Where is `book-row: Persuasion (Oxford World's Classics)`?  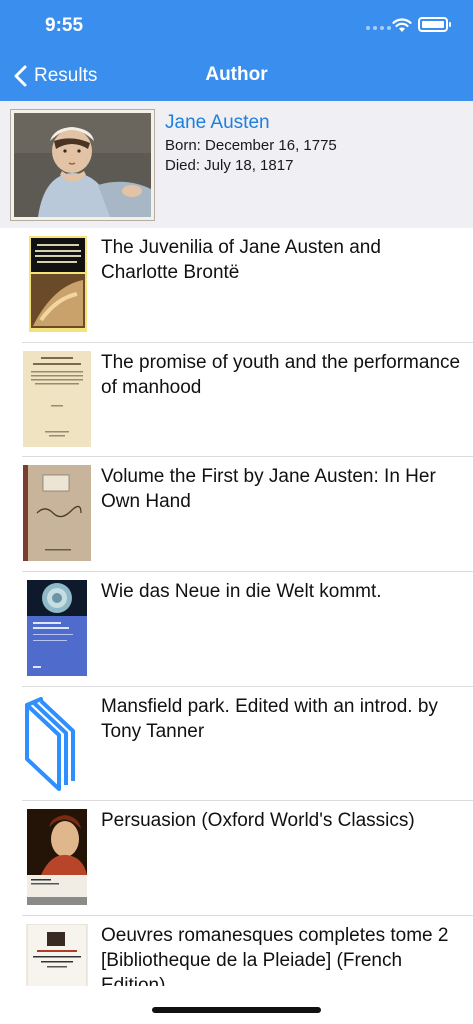 book-row: Persuasion (Oxford World's Classics) is located at coordinates (247, 859).